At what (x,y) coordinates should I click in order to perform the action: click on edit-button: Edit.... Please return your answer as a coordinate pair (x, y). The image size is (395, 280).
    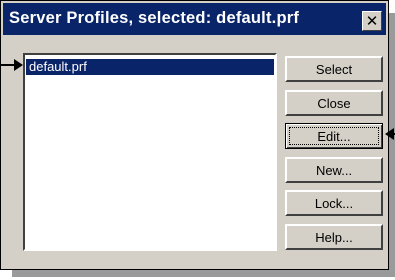
    Looking at the image, I should click on (334, 136).